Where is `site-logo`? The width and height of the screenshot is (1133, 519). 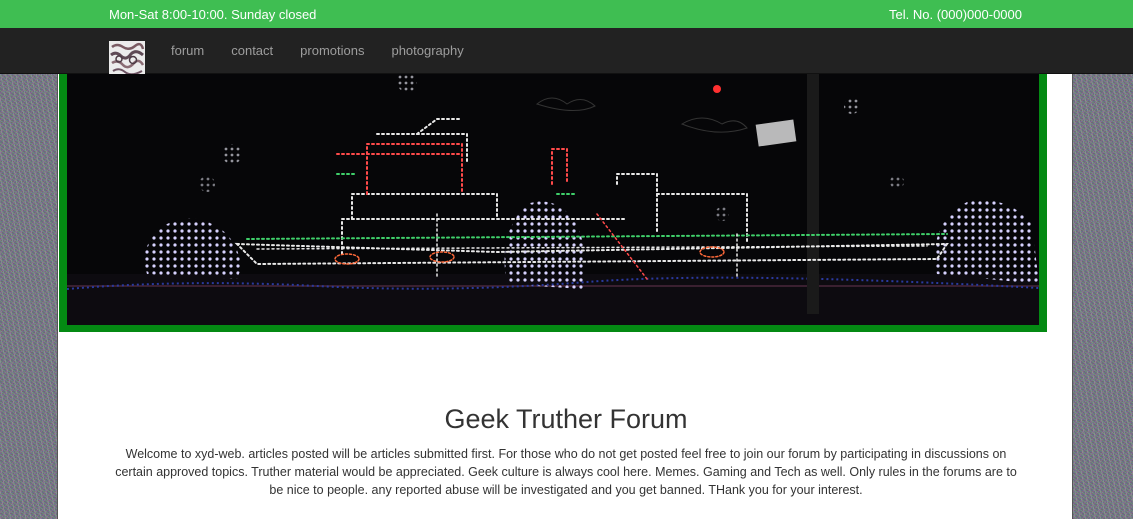
site-logo is located at coordinates (127, 59).